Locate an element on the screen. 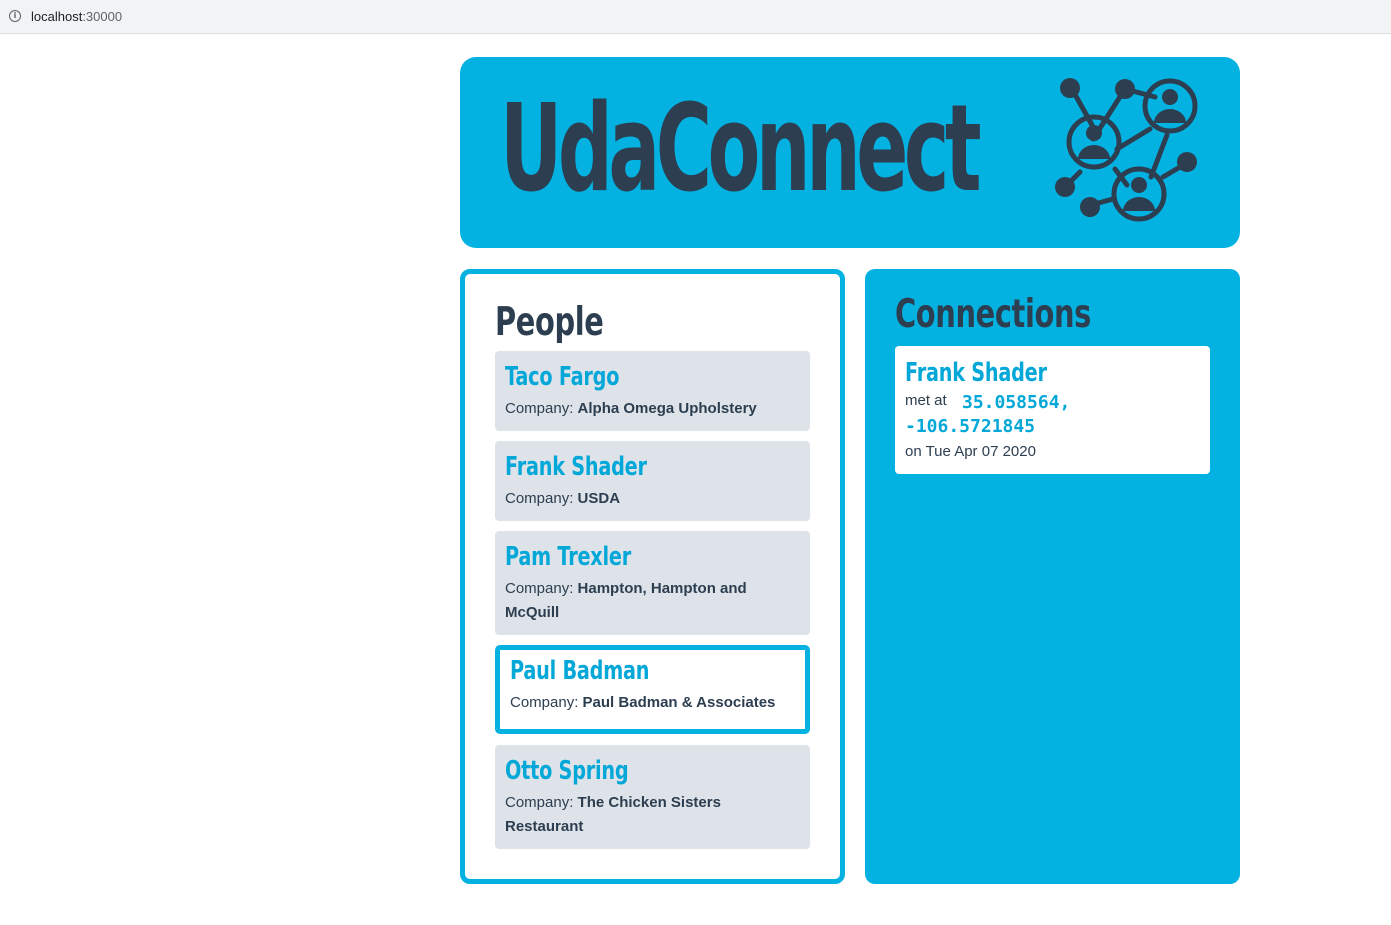 This screenshot has width=1391, height=925. person-name: Taco Fargo is located at coordinates (562, 377).